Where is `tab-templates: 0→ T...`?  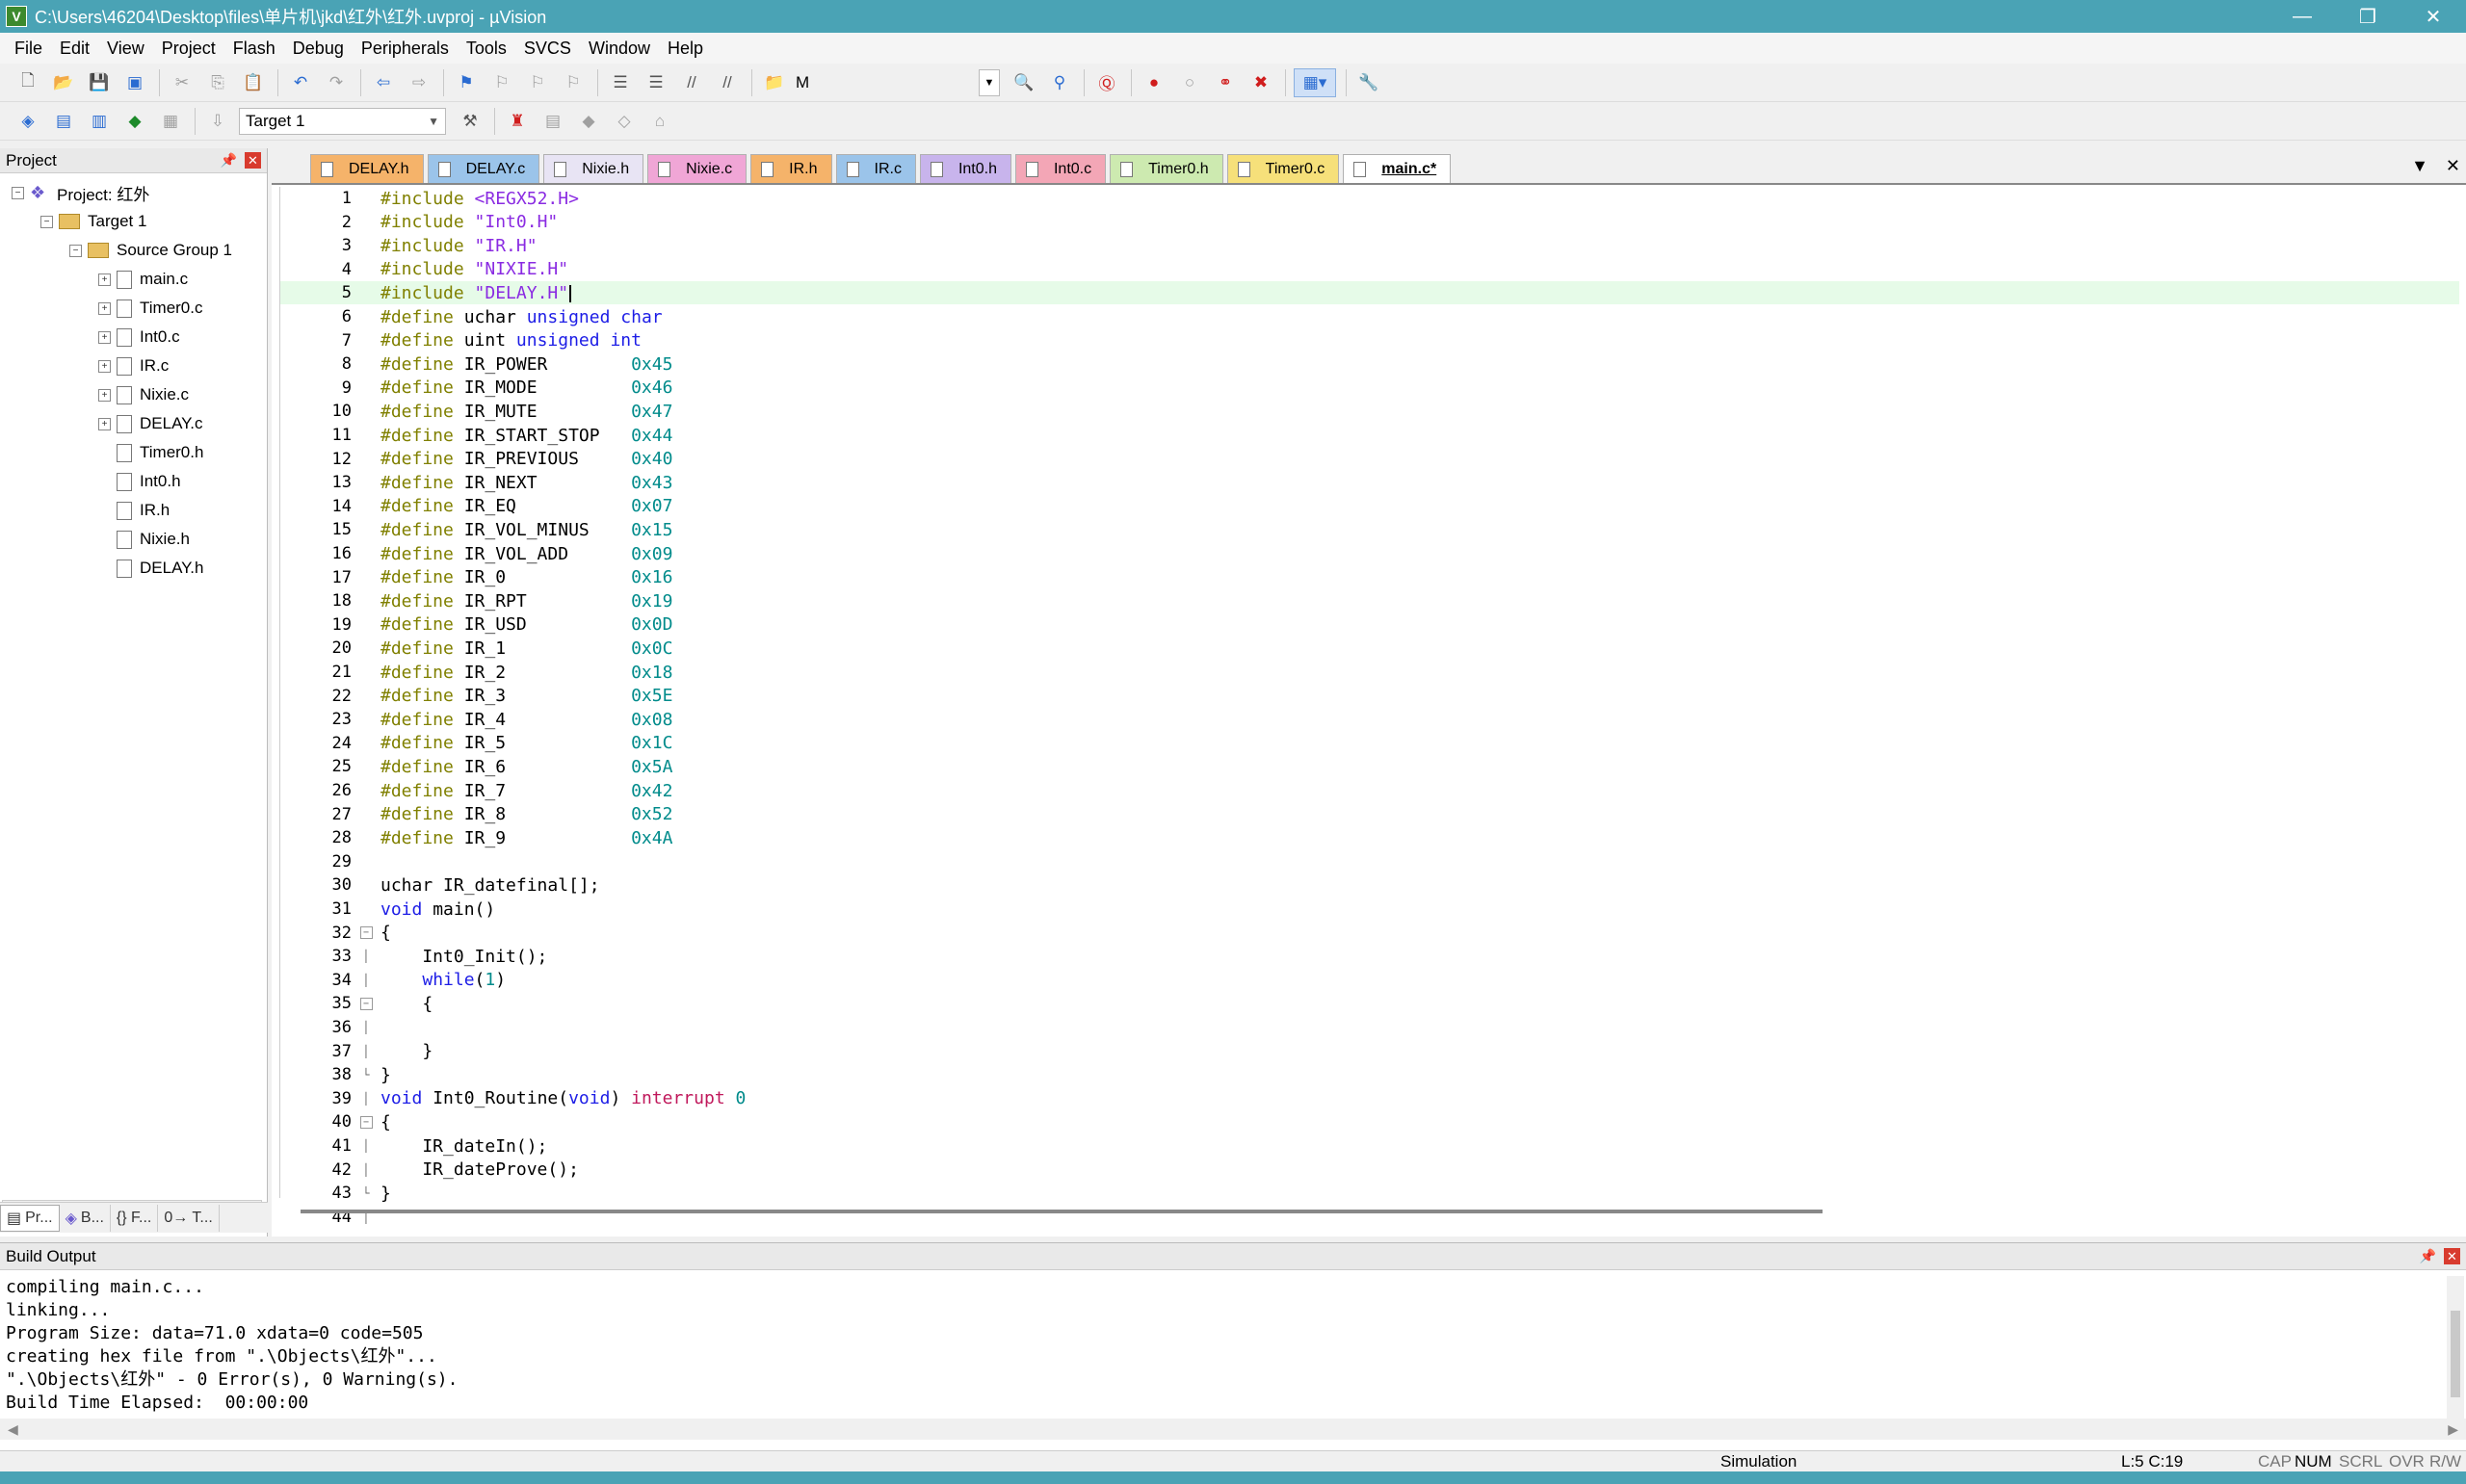
tab-templates: 0→ T... is located at coordinates (189, 1218).